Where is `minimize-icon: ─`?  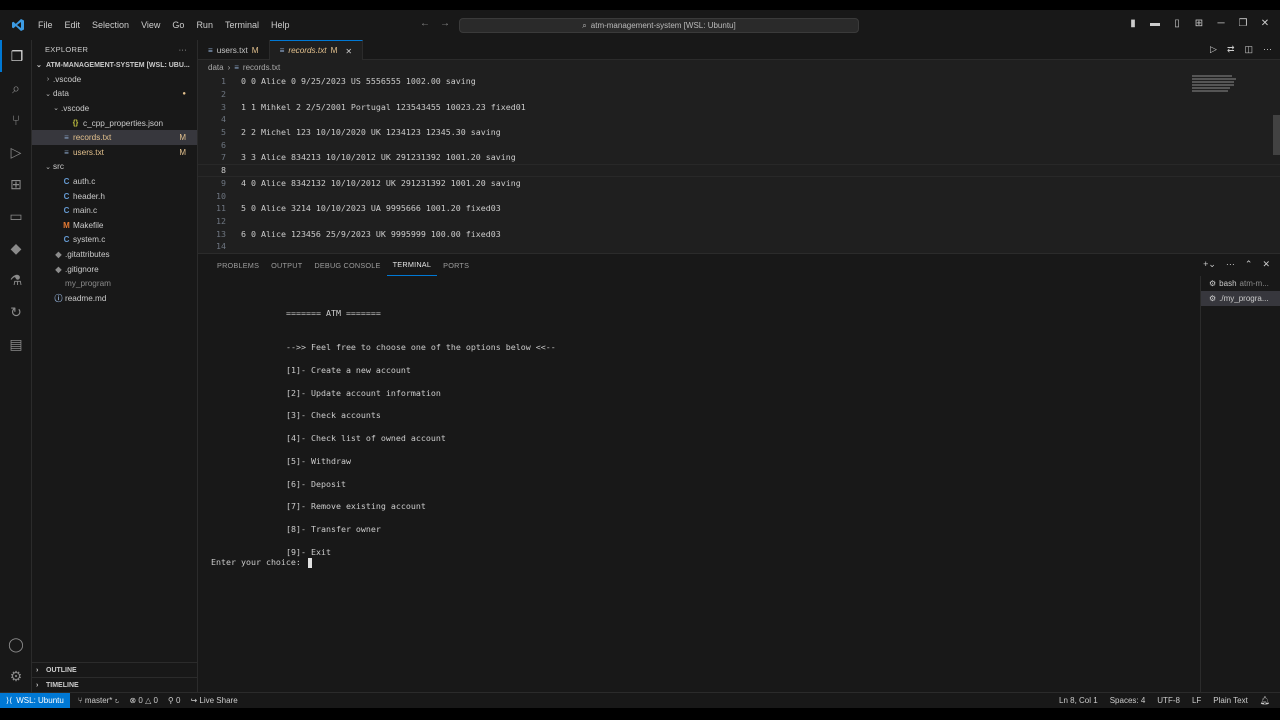
minimize-icon: ─ is located at coordinates (1221, 23).